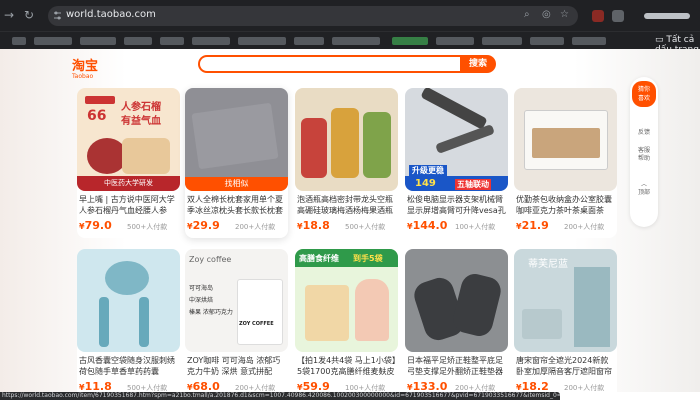 Image resolution: width=700 pixels, height=400 pixels. Describe the element at coordinates (644, 133) in the screenshot. I see `feedback-button: 反馈` at that location.